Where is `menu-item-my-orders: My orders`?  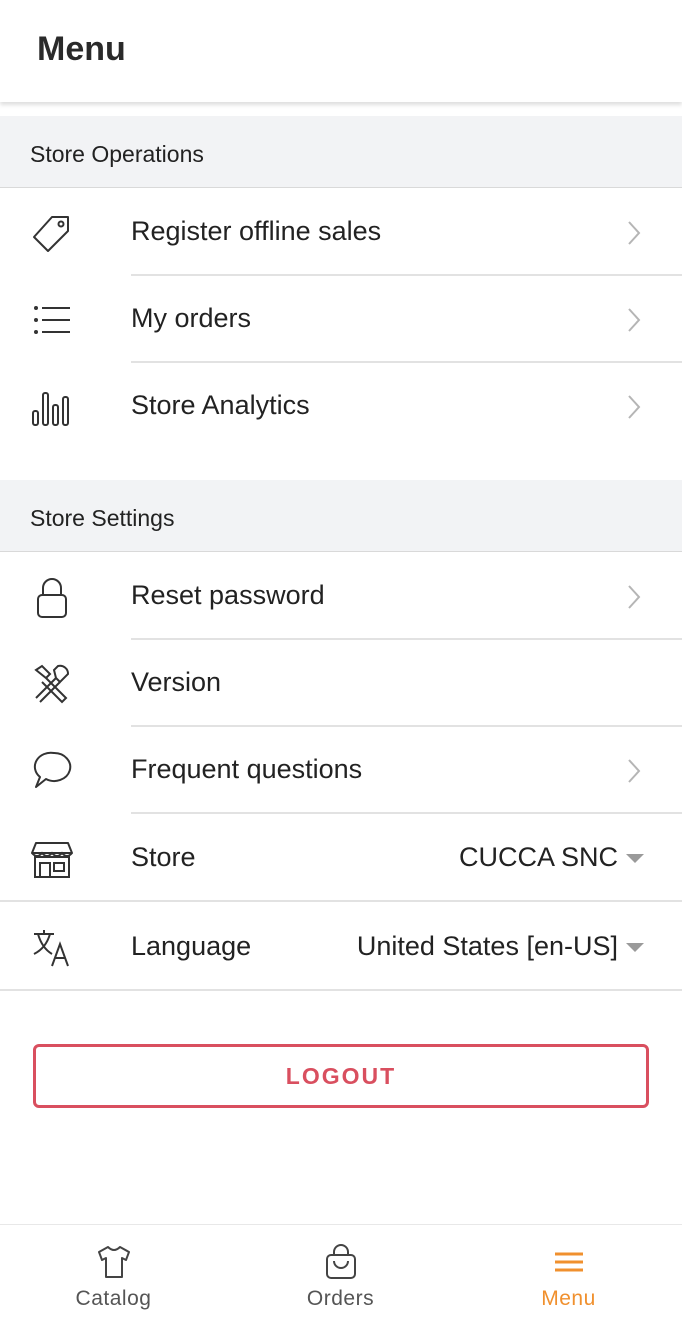
menu-item-my-orders: My orders is located at coordinates (341, 319).